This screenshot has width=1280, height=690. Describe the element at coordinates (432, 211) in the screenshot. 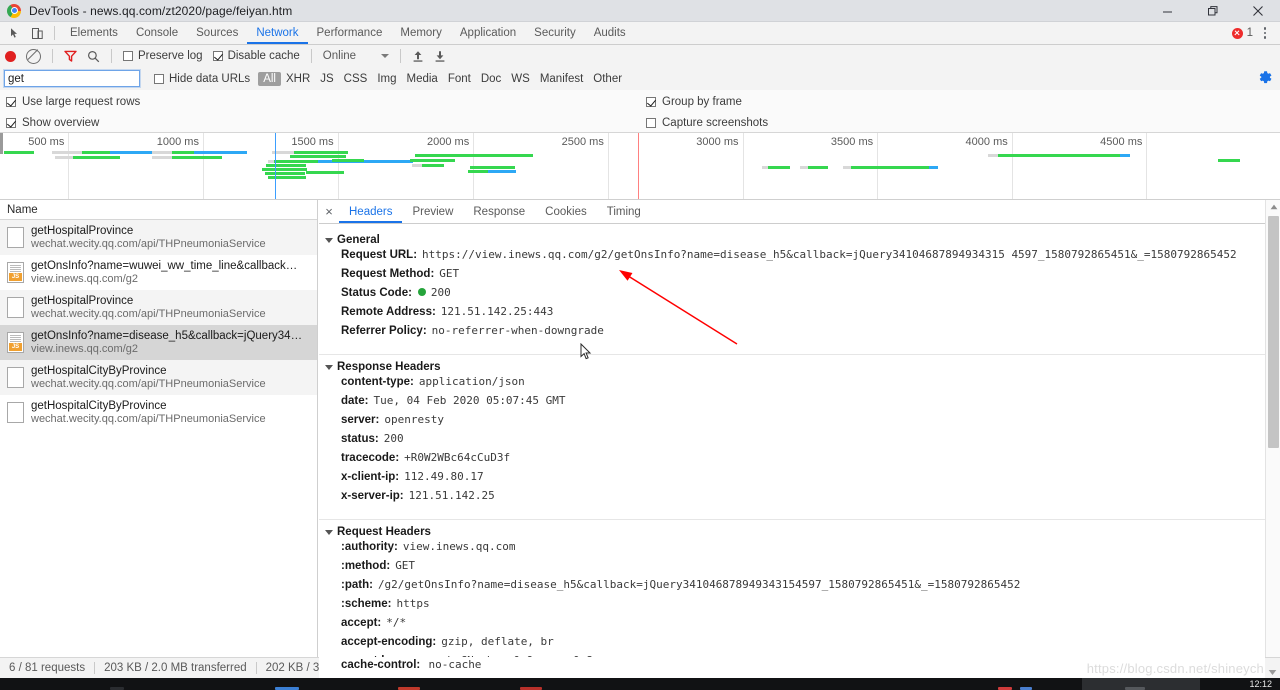

I see `detail-tab-preview: Preview` at that location.